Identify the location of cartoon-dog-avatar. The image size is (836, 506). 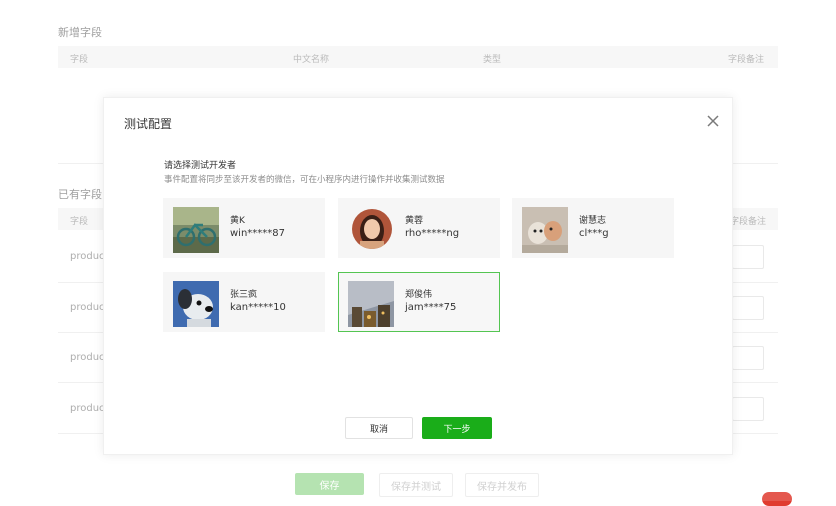
(196, 304).